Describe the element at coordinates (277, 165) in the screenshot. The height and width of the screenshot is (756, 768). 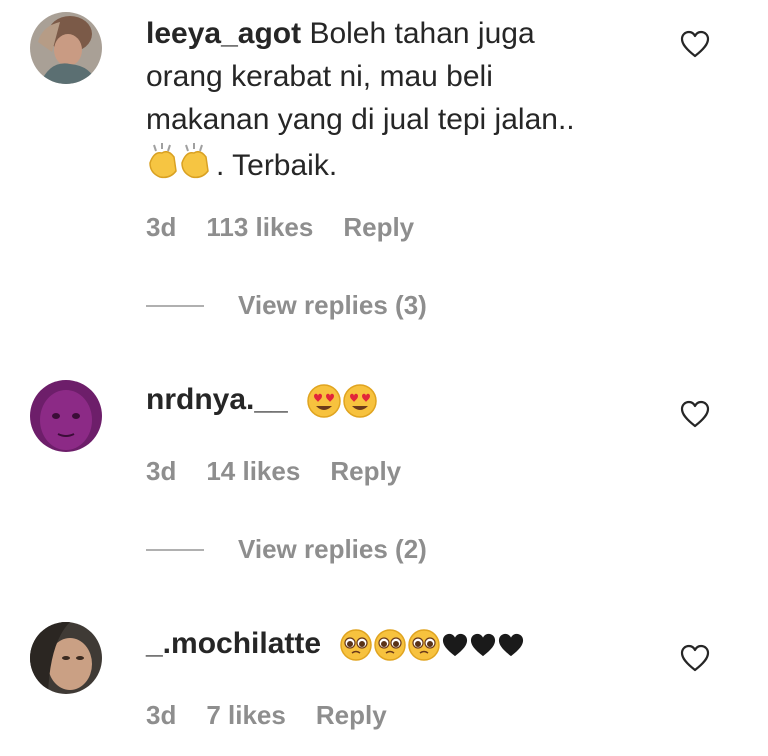
I see `comment-text: . Terbaik.` at that location.